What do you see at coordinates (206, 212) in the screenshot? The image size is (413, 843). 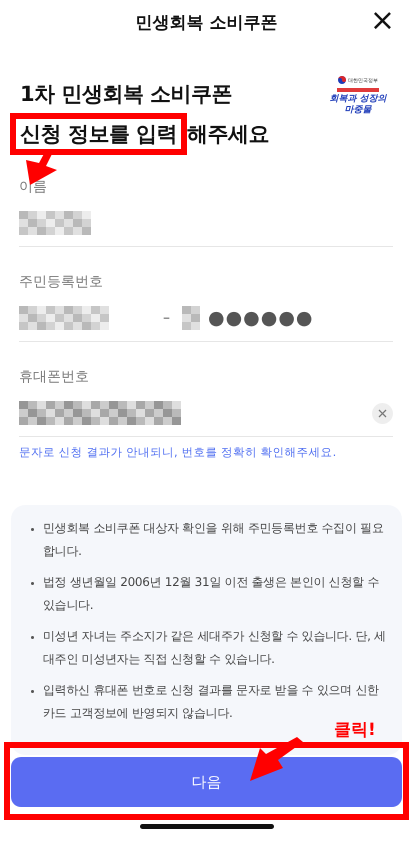 I see `input-field: 이름` at bounding box center [206, 212].